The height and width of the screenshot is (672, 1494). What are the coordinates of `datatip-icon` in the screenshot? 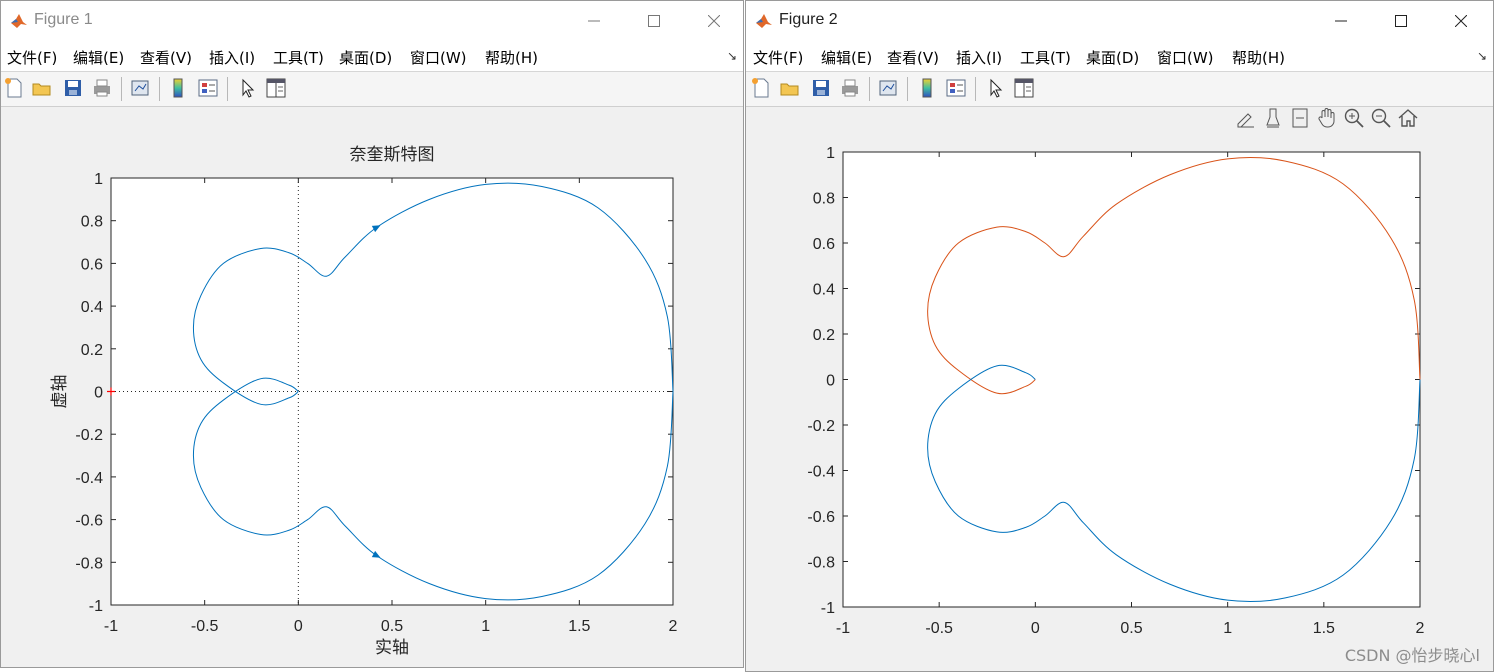 It's located at (1300, 118).